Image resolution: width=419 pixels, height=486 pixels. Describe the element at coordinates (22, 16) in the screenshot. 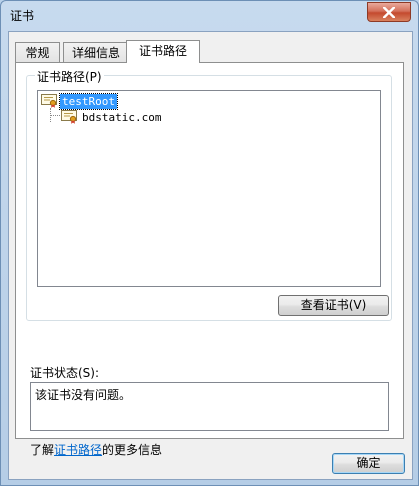

I see `window-title: 证书` at that location.